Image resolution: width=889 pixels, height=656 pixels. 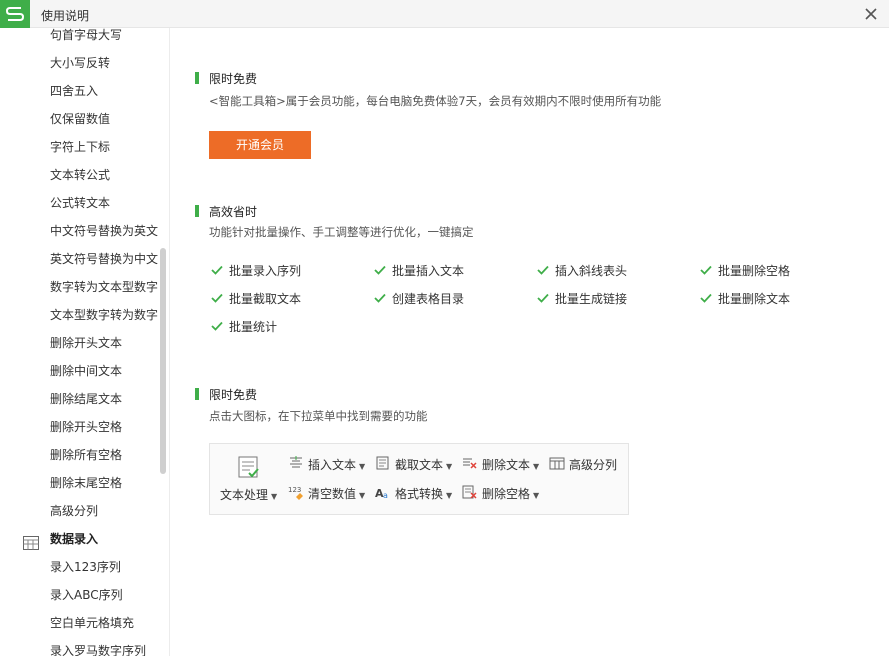 I want to click on text-process-button: 文本处理 ▼, so click(x=248, y=480).